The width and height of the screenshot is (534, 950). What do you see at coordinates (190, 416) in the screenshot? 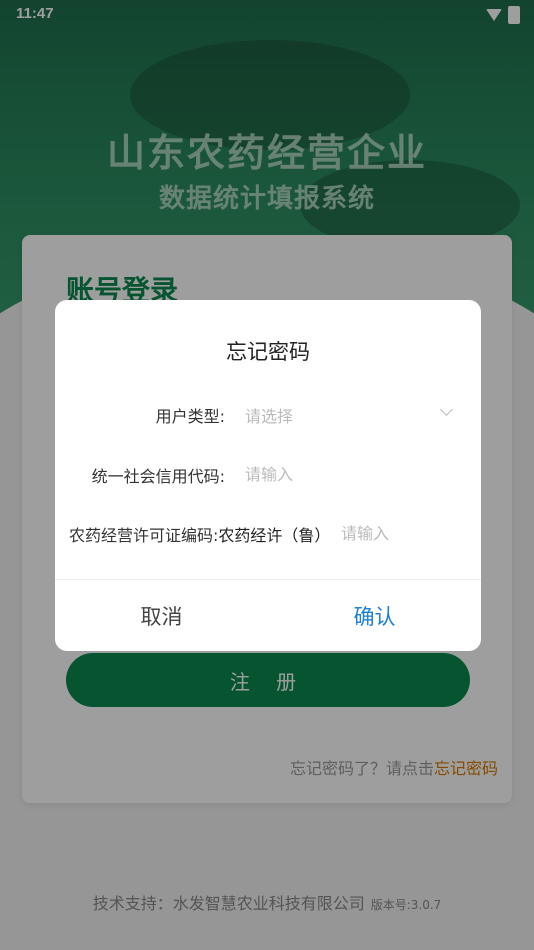
I see `user-type-label: 用户类型:` at bounding box center [190, 416].